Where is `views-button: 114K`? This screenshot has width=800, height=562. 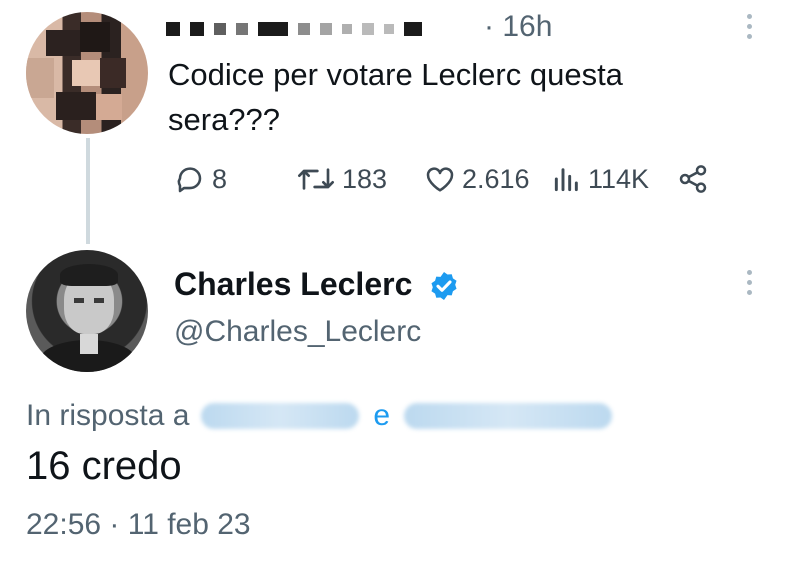
views-button: 114K is located at coordinates (600, 179).